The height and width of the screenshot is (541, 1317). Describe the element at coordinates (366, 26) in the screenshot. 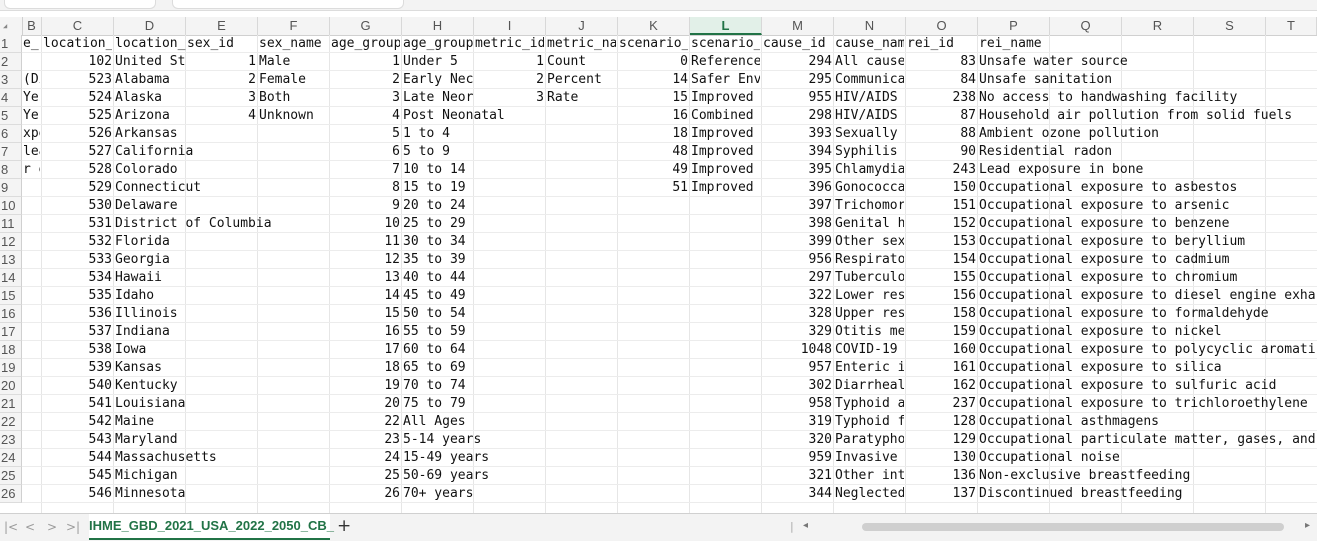

I see `column-header-g: G` at that location.